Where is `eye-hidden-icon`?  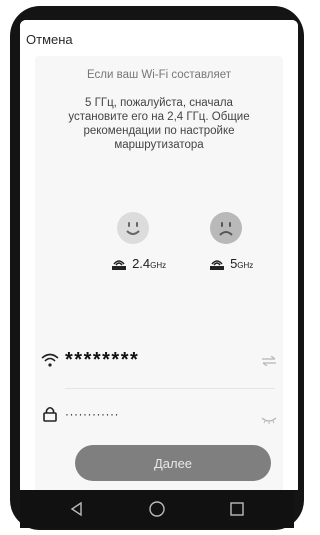
eye-hidden-icon is located at coordinates (269, 420).